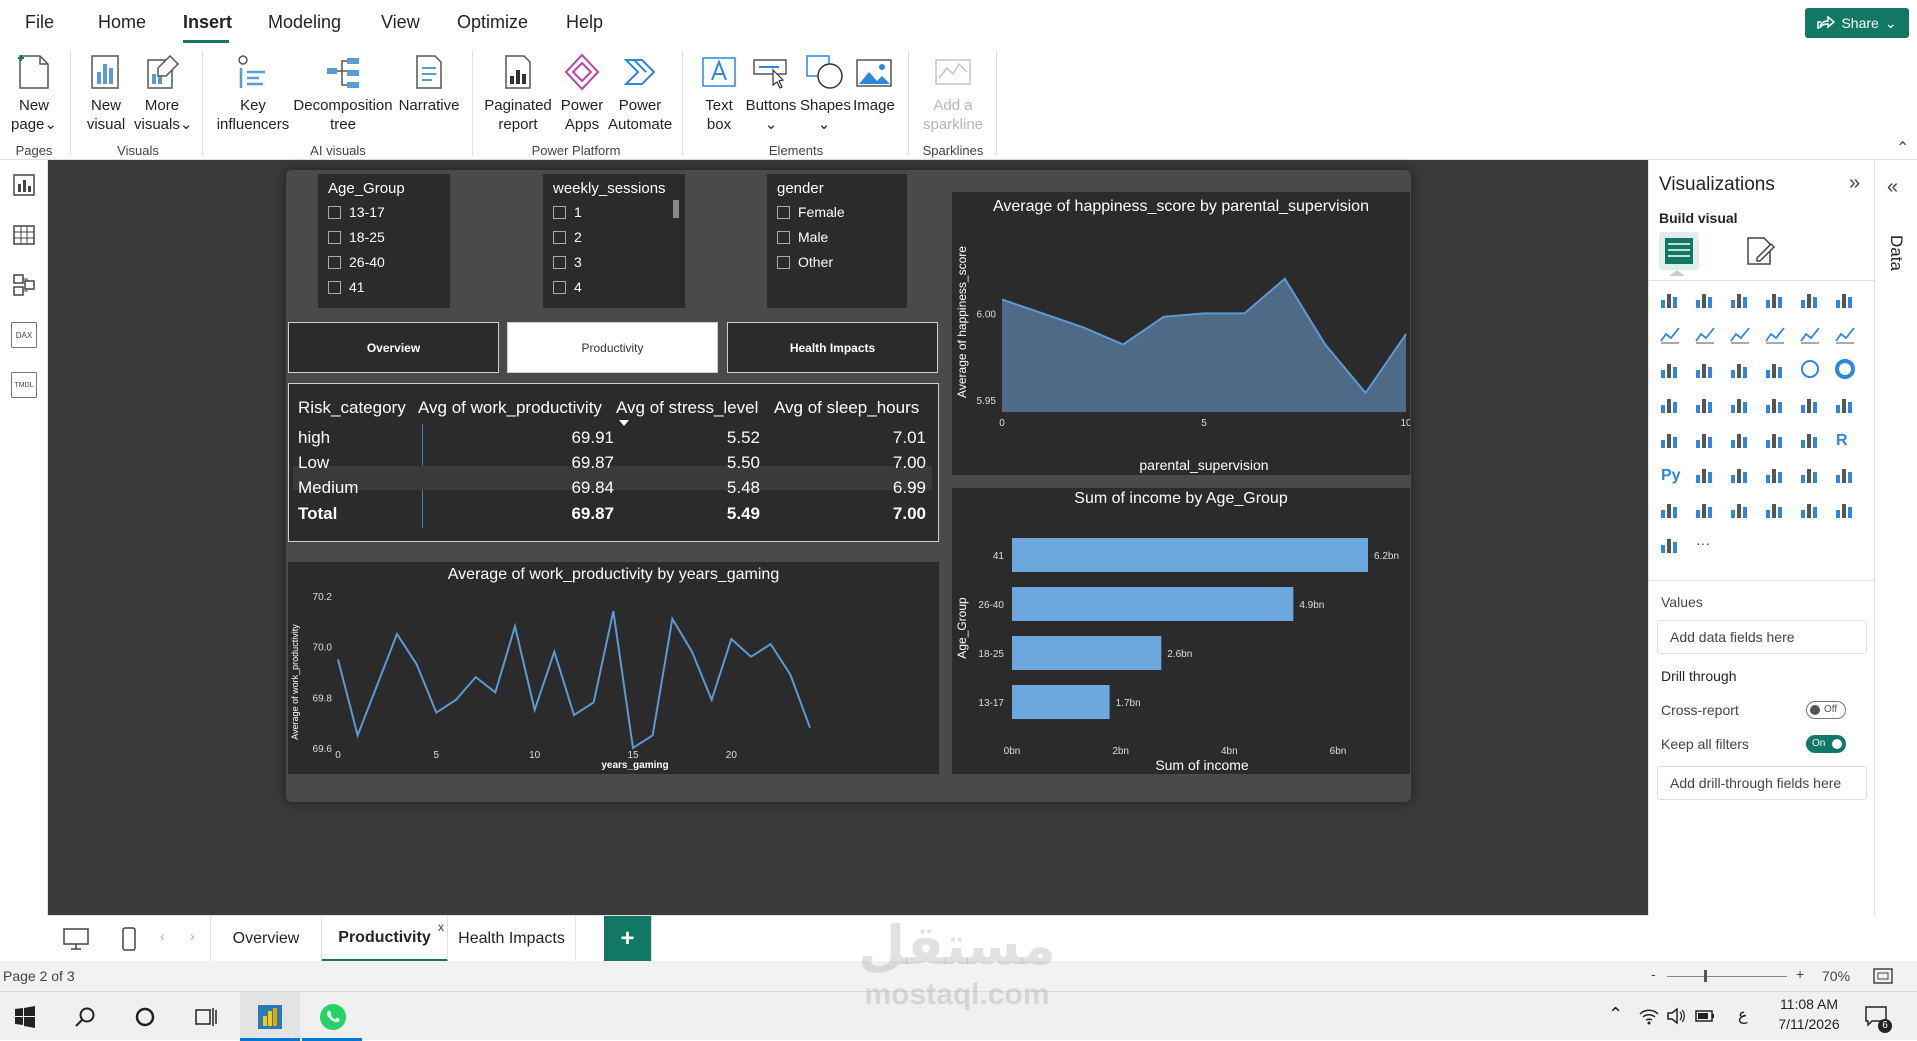 This screenshot has width=1917, height=1041. Describe the element at coordinates (393, 347) in the screenshot. I see `nav-overview-button: Overview` at that location.